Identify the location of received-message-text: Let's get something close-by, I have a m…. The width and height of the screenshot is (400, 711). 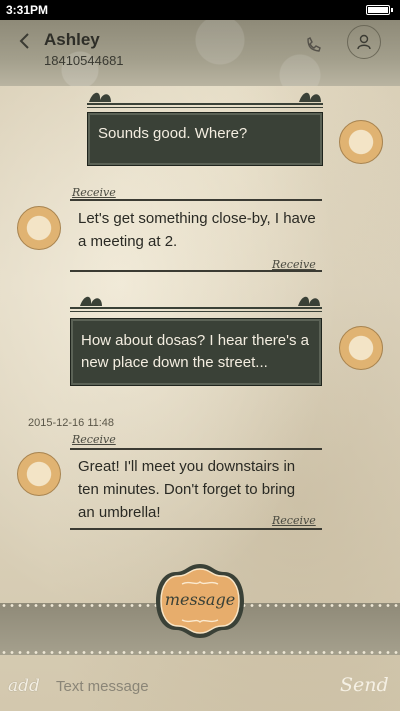
(200, 230).